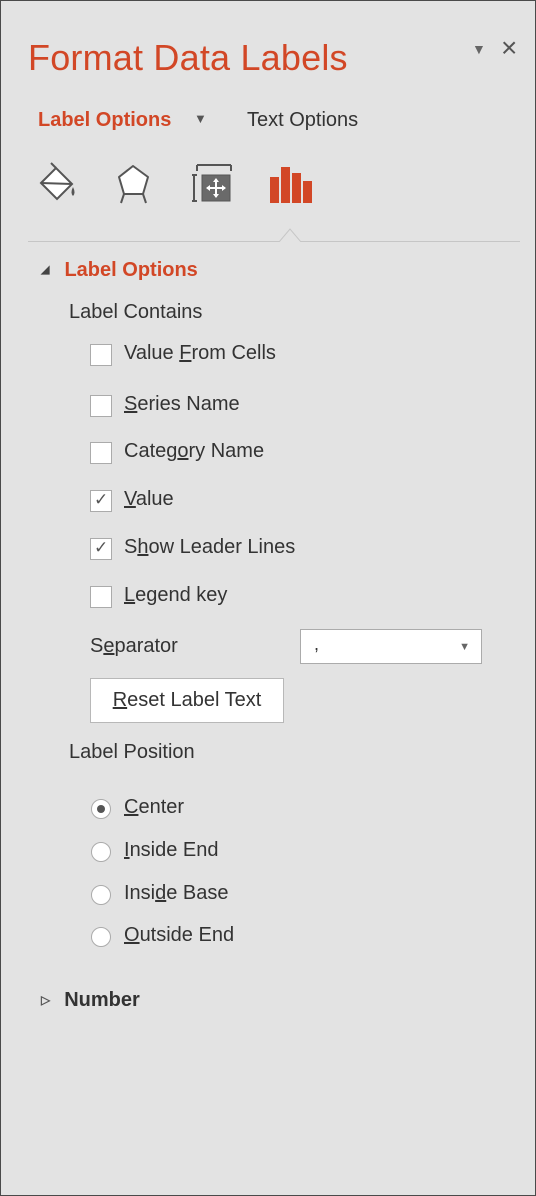  I want to click on radio-label: Center, so click(154, 807).